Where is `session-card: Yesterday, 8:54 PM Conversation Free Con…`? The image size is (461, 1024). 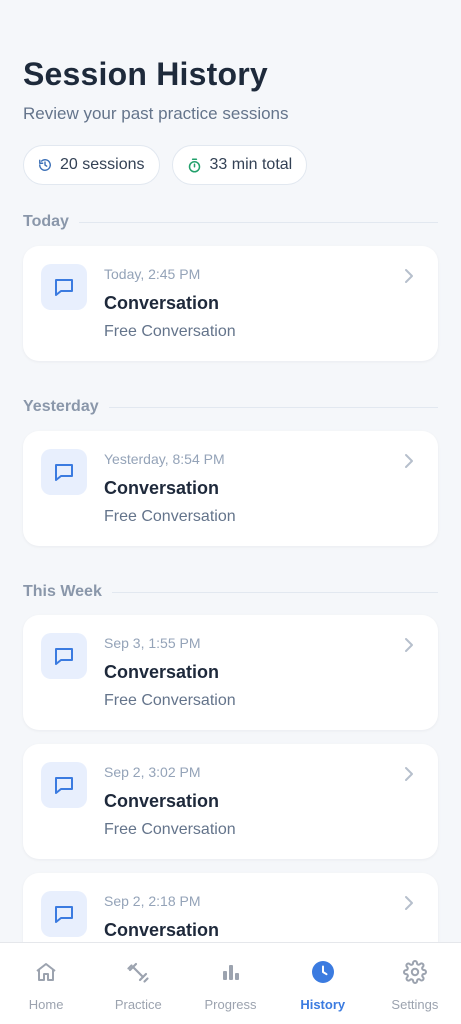 session-card: Yesterday, 8:54 PM Conversation Free Con… is located at coordinates (230, 488).